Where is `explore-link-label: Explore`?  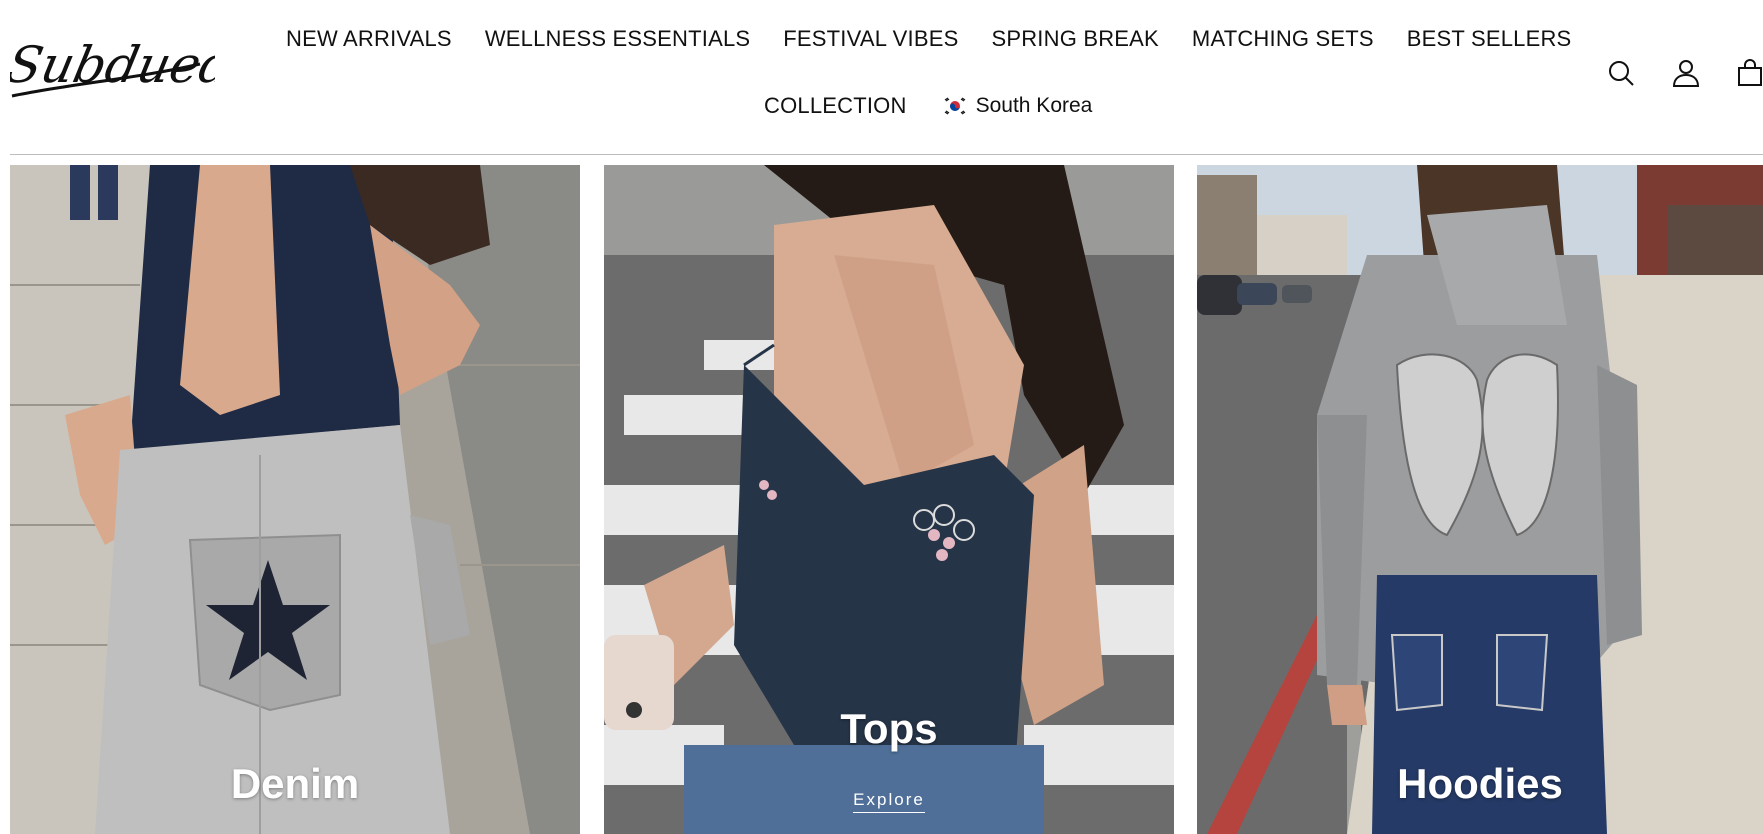 explore-link-label: Explore is located at coordinates (889, 801).